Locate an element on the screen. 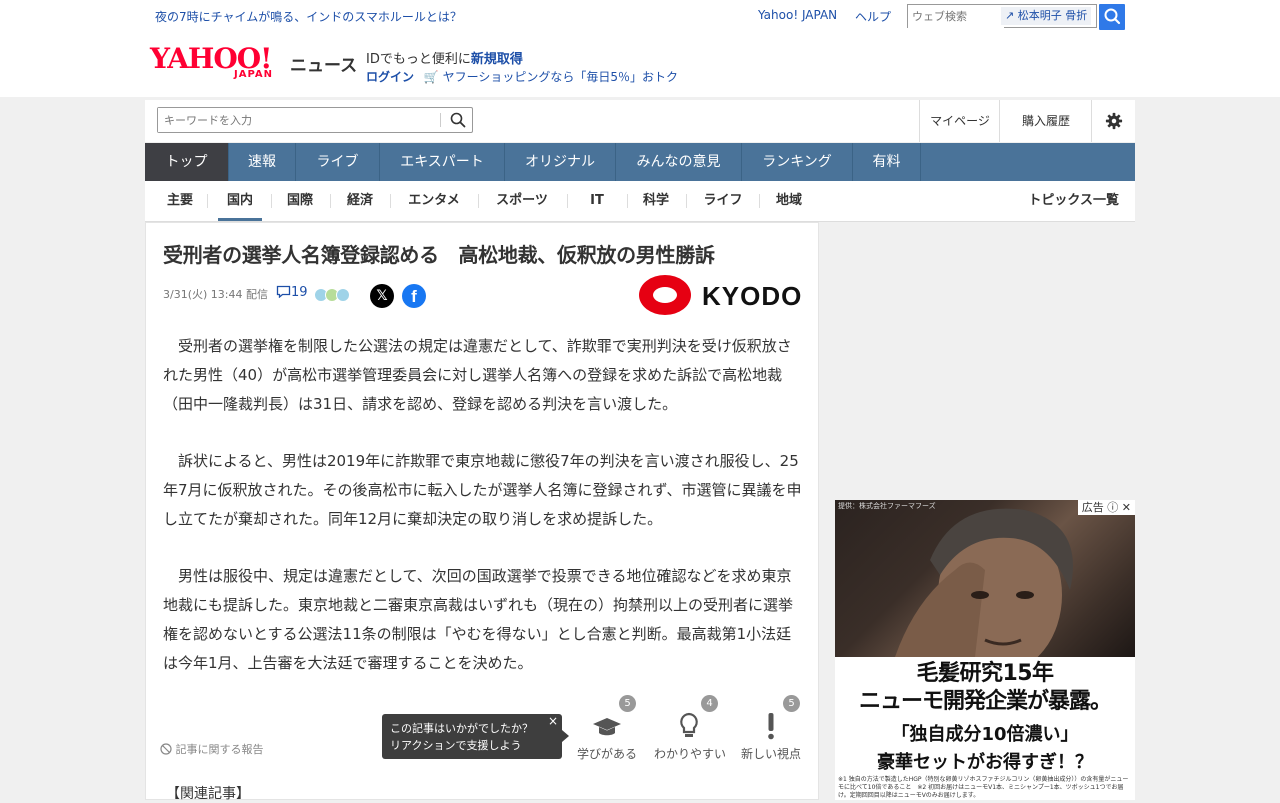  face-icon is located at coordinates (343, 295).